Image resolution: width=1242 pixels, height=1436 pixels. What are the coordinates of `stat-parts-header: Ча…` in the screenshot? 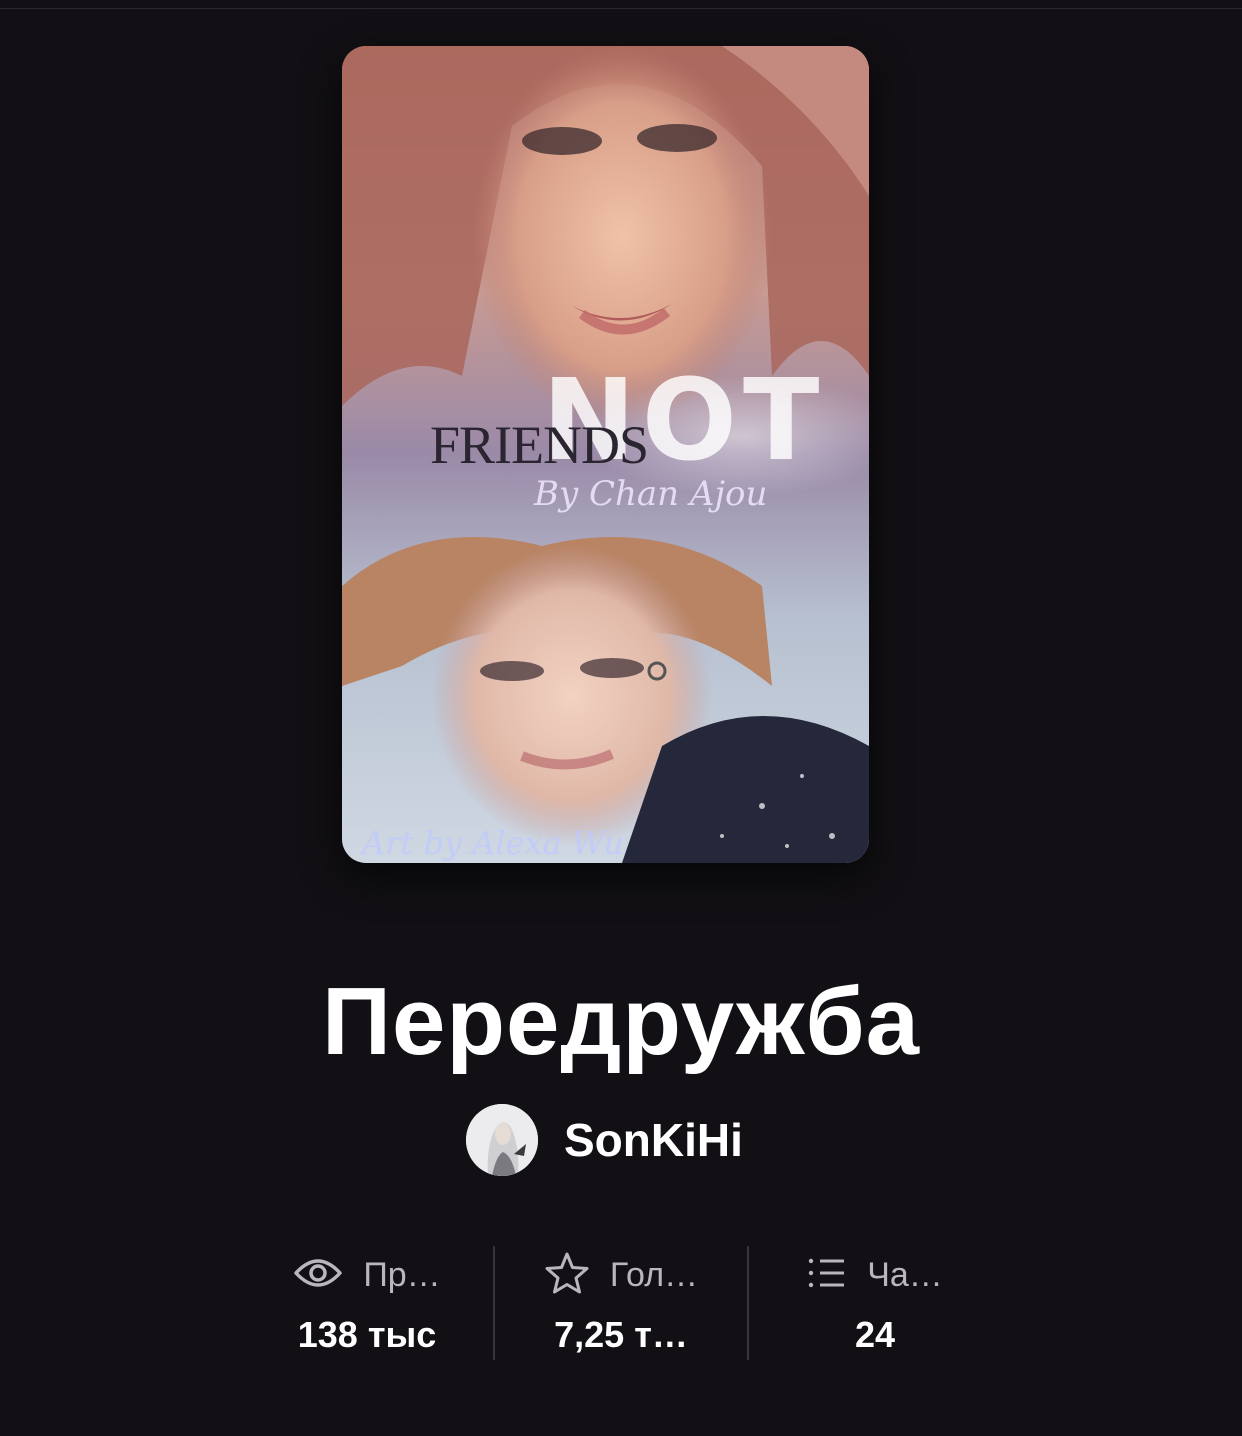 It's located at (875, 1275).